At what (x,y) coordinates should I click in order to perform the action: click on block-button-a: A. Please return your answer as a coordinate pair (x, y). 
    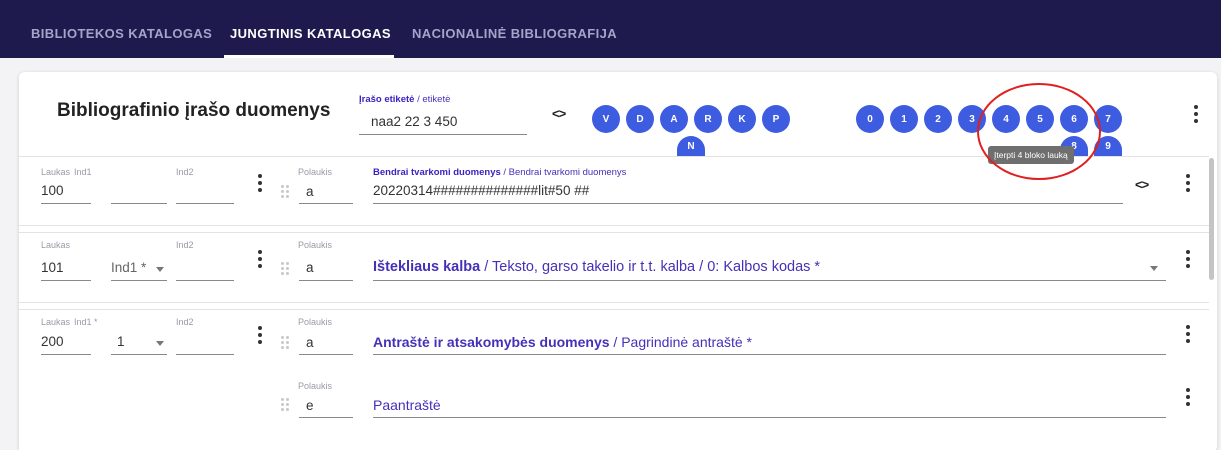
    Looking at the image, I should click on (674, 119).